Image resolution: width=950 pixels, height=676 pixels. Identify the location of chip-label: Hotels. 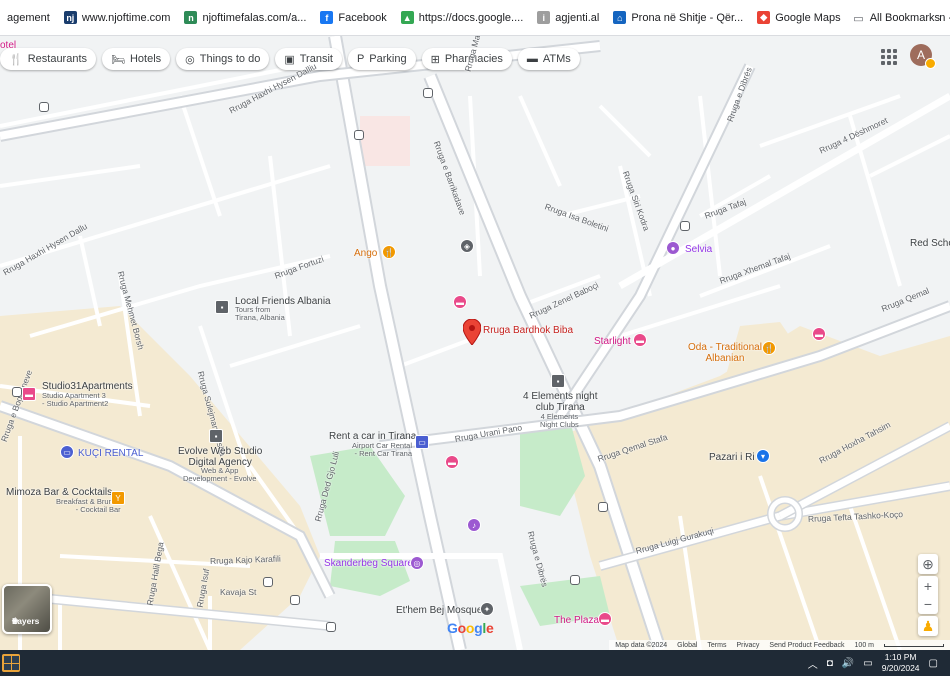
(145, 59).